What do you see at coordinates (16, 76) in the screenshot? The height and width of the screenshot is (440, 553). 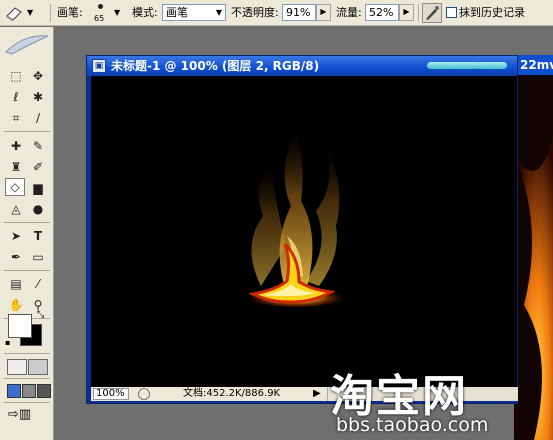 I see `marquee-tool-icon: ⬚` at bounding box center [16, 76].